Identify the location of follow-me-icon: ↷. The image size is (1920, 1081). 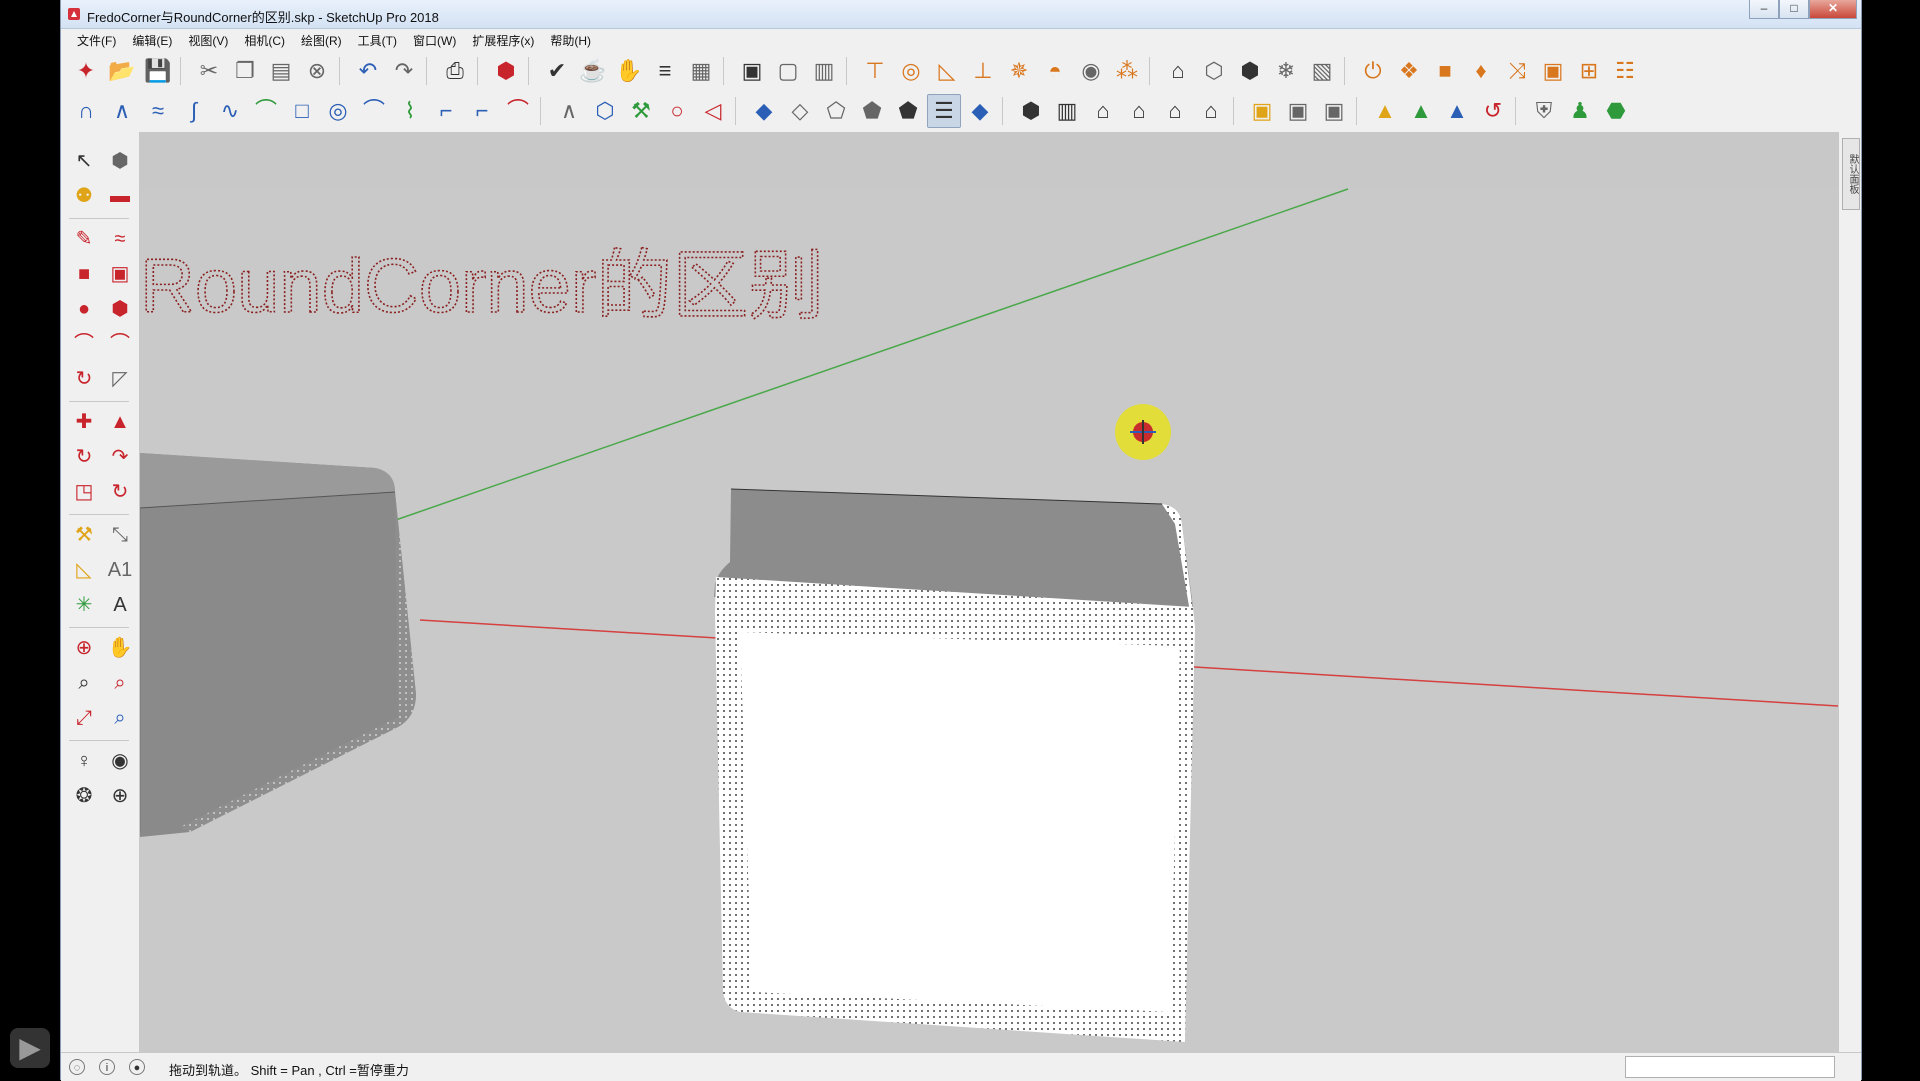
(120, 457).